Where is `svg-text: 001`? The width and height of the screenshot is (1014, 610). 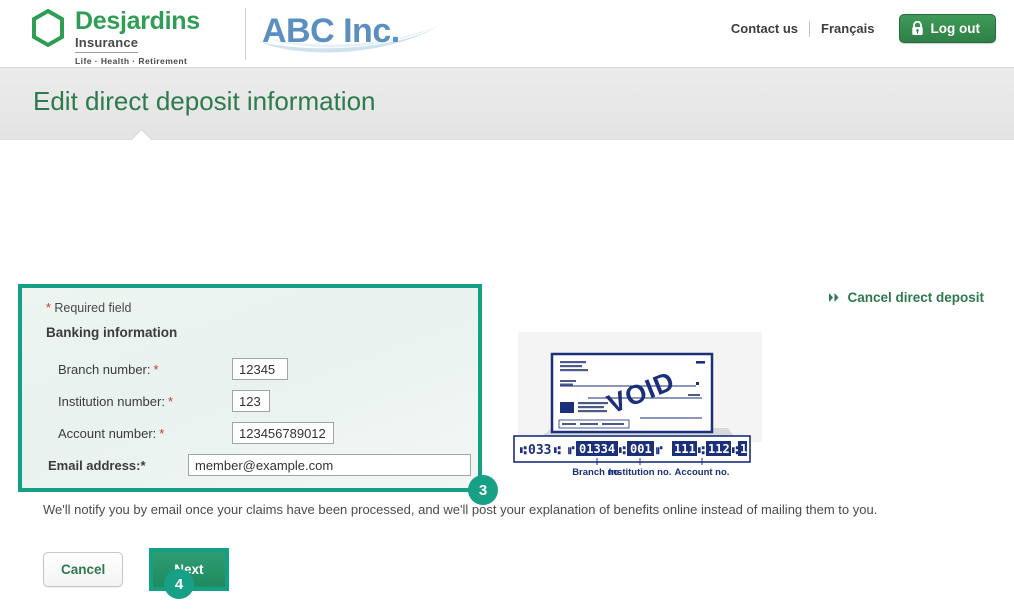
svg-text: 001 is located at coordinates (641, 449).